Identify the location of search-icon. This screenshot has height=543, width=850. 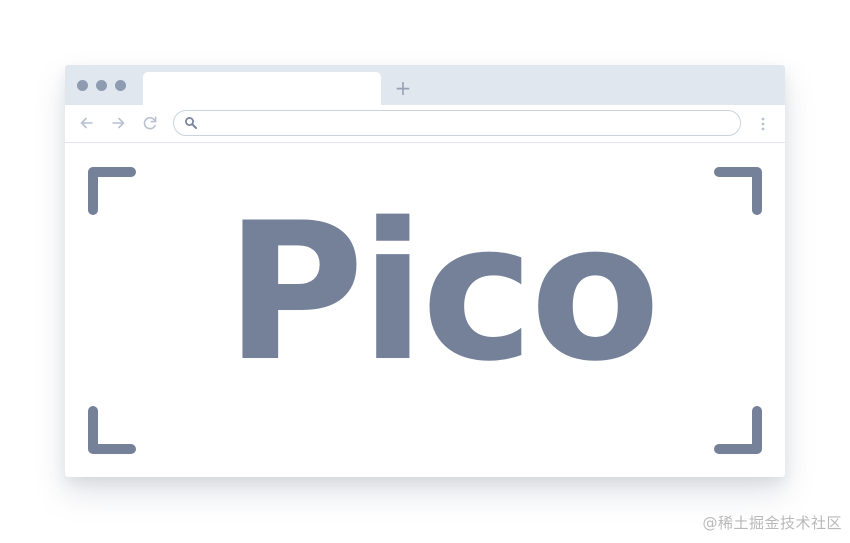
(191, 123).